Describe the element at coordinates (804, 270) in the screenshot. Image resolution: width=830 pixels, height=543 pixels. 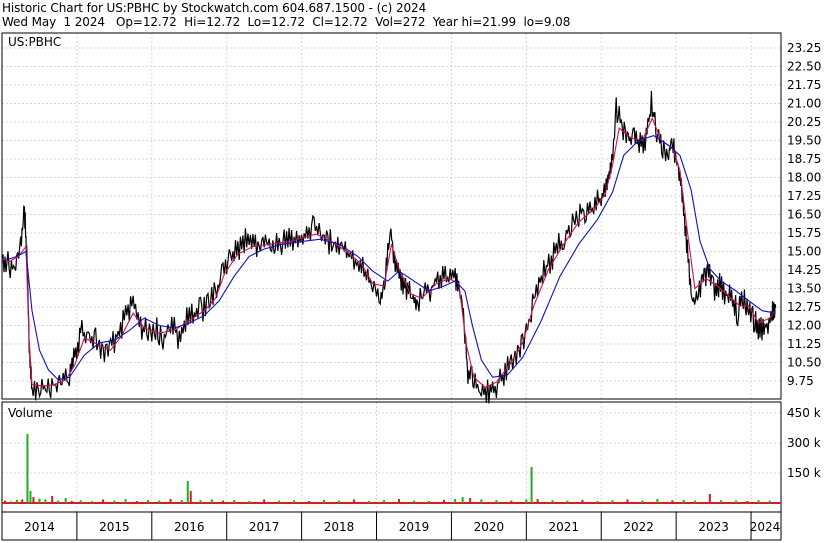
I see `price-tick-label: 14.25` at that location.